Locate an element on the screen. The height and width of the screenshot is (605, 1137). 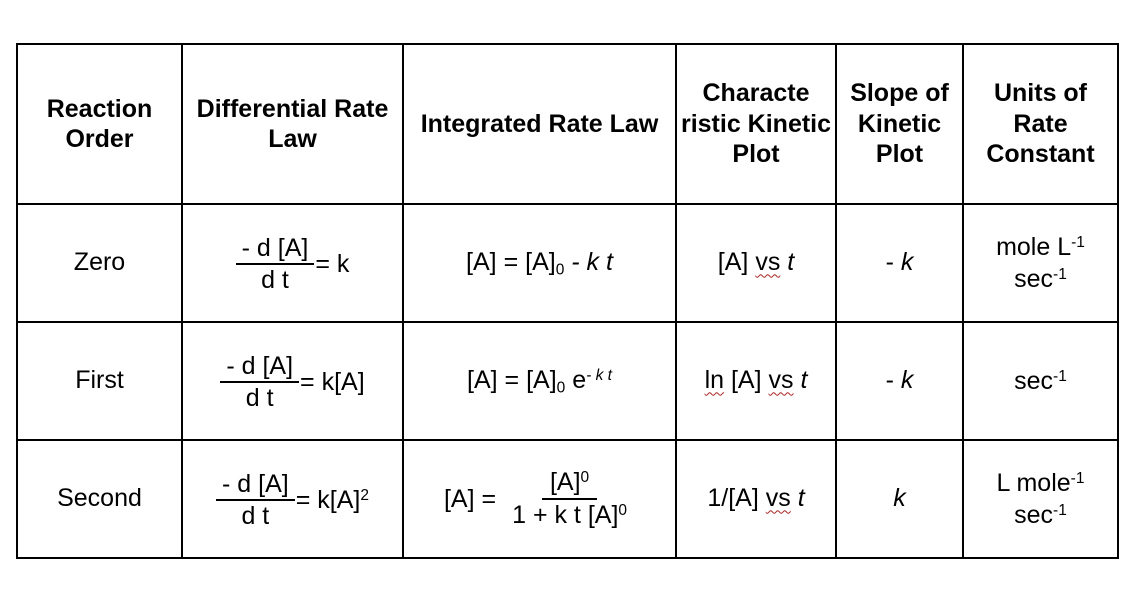
cell-units-zero: mole L-1 sec-1 is located at coordinates (1040, 263).